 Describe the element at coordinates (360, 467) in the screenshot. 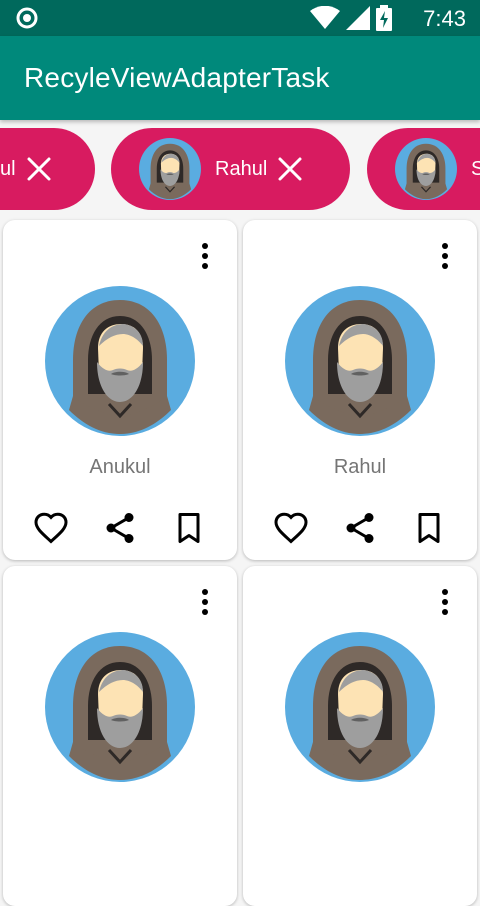

I see `user-name: Rahul` at that location.